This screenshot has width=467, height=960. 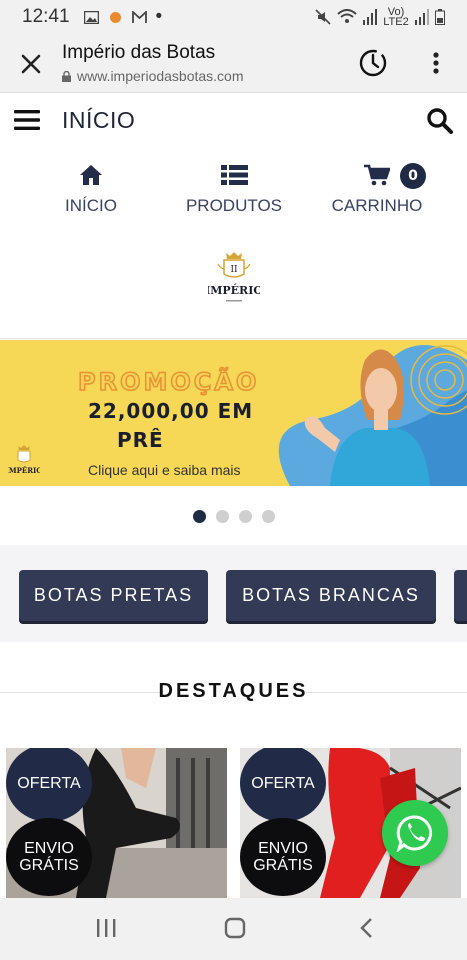 I want to click on banner-headline: PROMOÇÃO, so click(x=168, y=382).